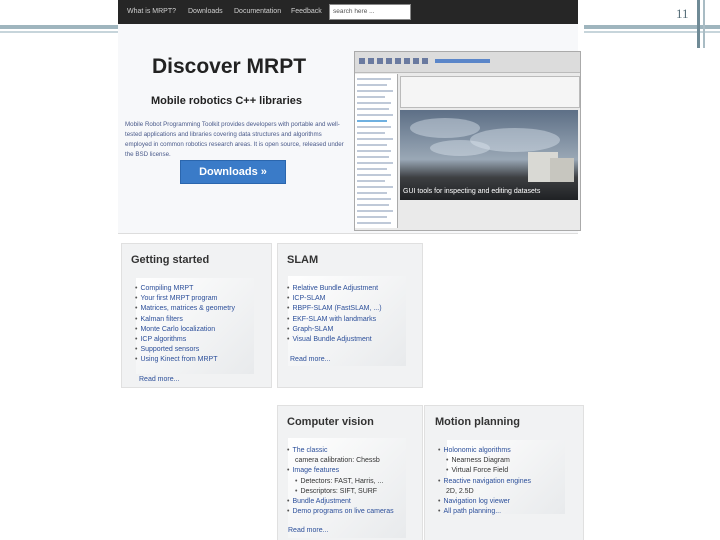 This screenshot has height=540, width=720. I want to click on toolbar-progress, so click(462, 61).